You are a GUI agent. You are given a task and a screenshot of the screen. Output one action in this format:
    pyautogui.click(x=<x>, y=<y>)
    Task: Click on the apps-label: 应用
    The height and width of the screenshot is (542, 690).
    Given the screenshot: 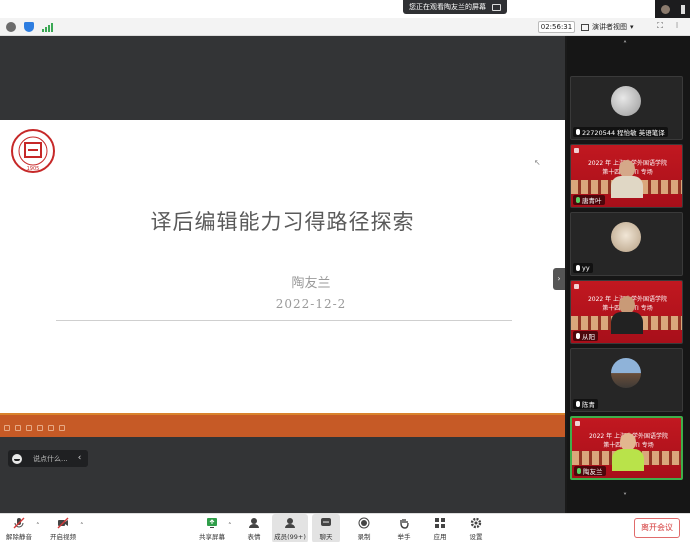 What is the action you would take?
    pyautogui.click(x=440, y=537)
    